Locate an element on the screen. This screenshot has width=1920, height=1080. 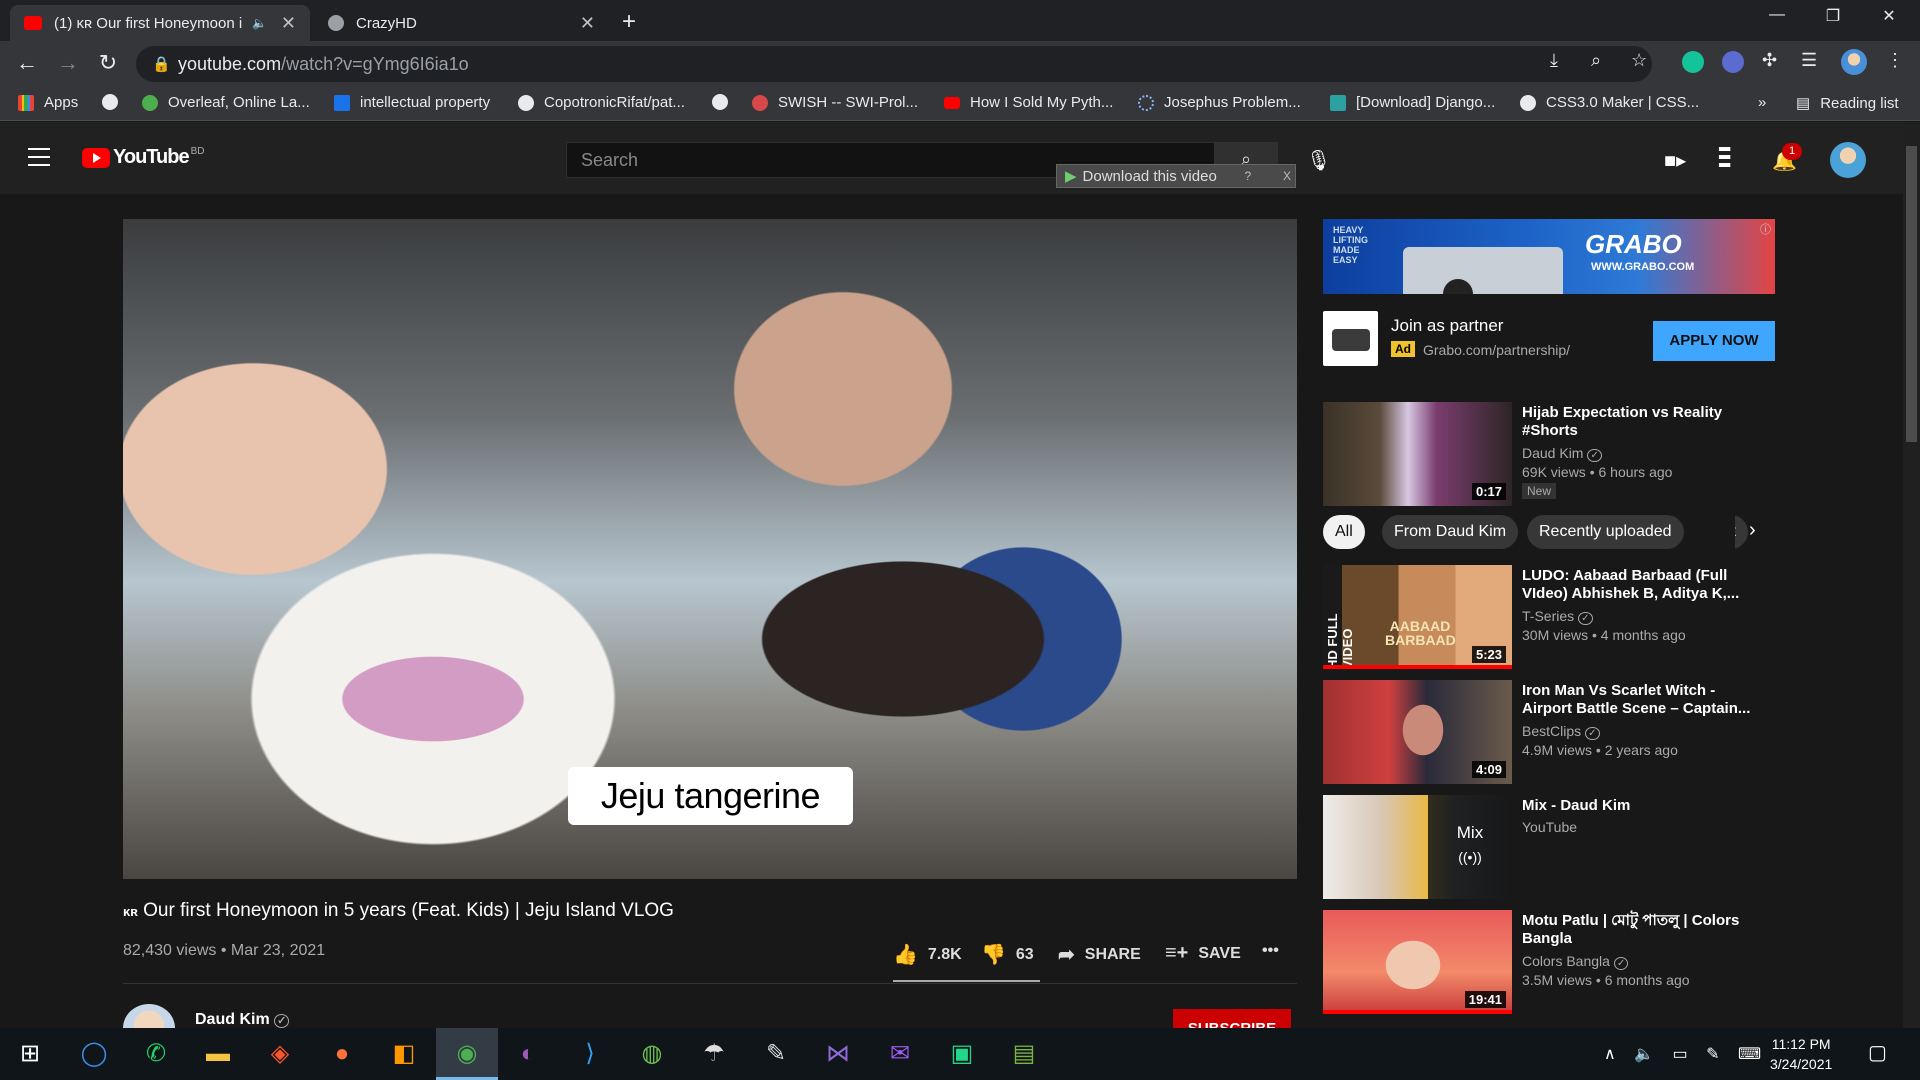
share-button: ➦ SHARE is located at coordinates (1099, 954).